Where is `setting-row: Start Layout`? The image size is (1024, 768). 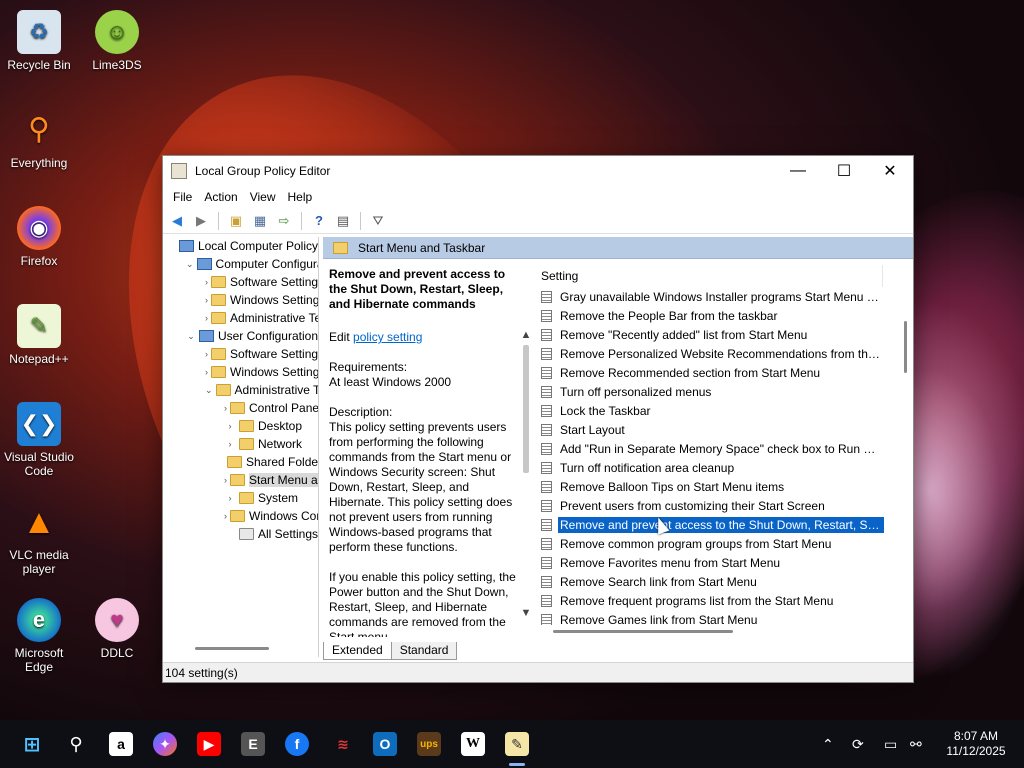
setting-row: Start Layout is located at coordinates (718, 429).